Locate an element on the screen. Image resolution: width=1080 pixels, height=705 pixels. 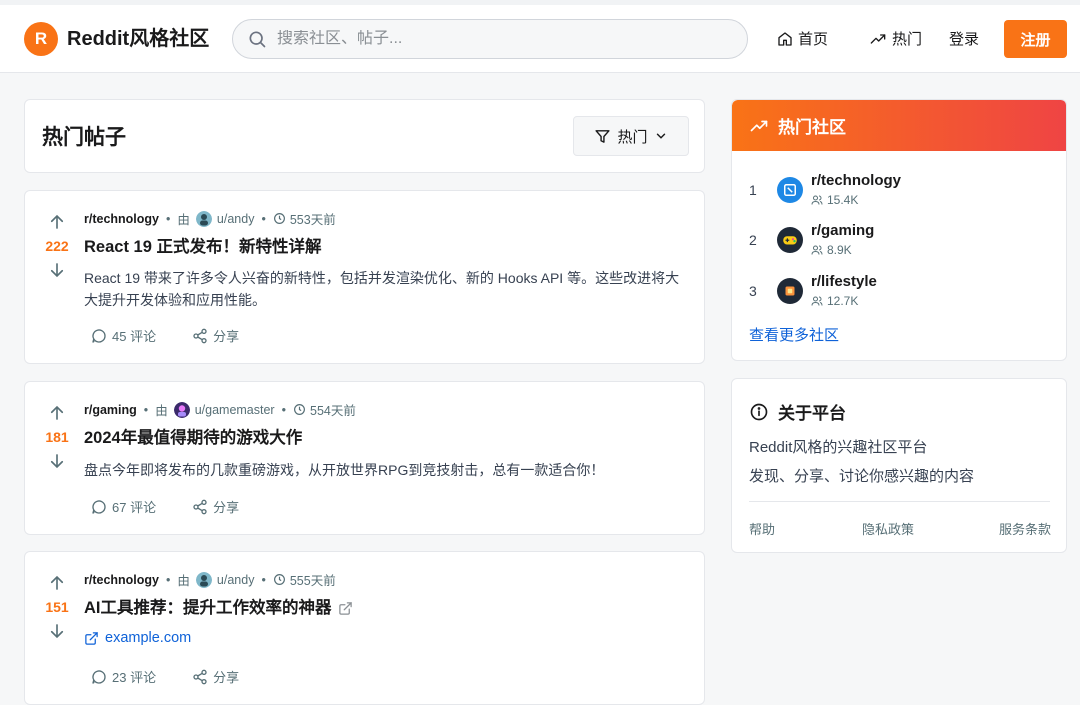
community-members-count: 15.4K is located at coordinates (843, 200).